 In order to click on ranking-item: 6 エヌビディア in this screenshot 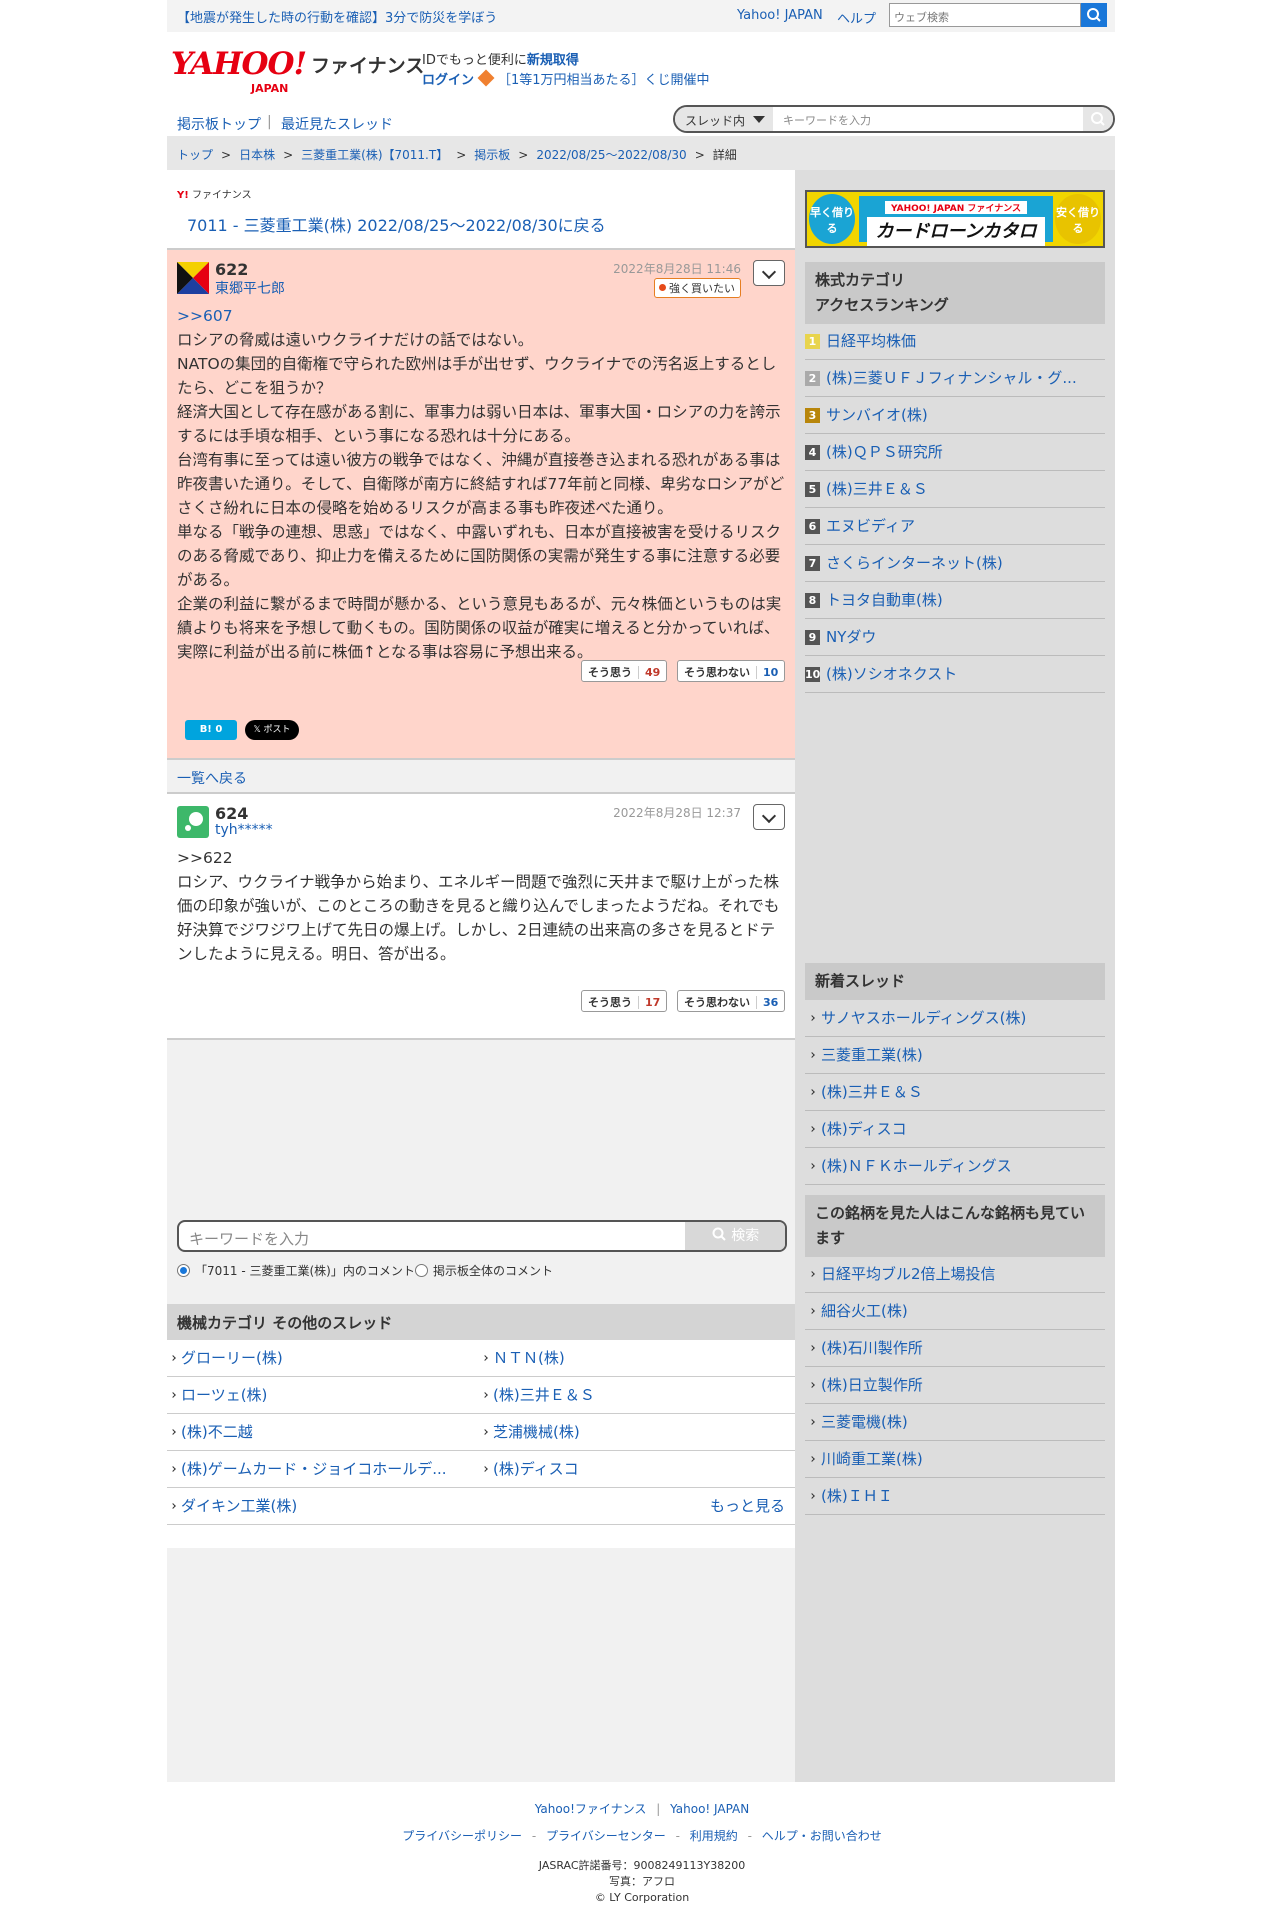, I will do `click(955, 526)`.